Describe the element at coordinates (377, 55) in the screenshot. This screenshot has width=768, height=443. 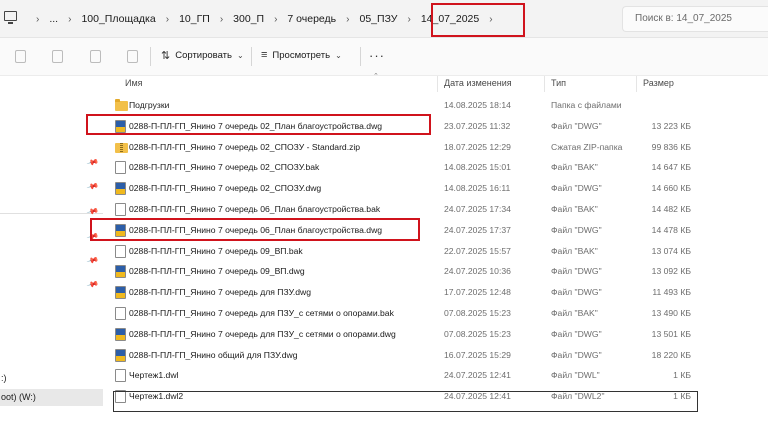
I see `more-options-icon: ···` at that location.